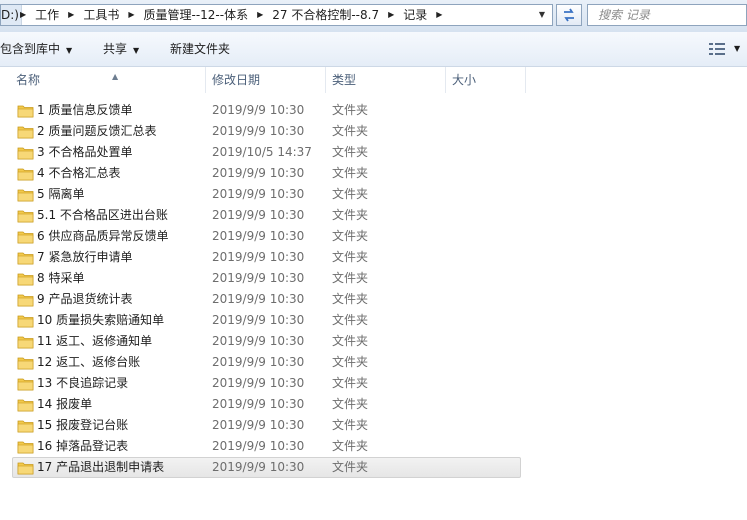  I want to click on list-item: 7 紧急放行申请单 2019/9/9 10:30 文件夹, so click(266, 257).